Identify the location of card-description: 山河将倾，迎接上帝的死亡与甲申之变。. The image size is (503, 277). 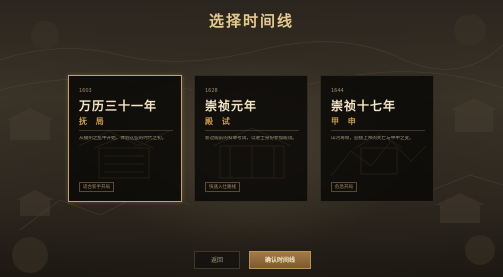
(372, 138).